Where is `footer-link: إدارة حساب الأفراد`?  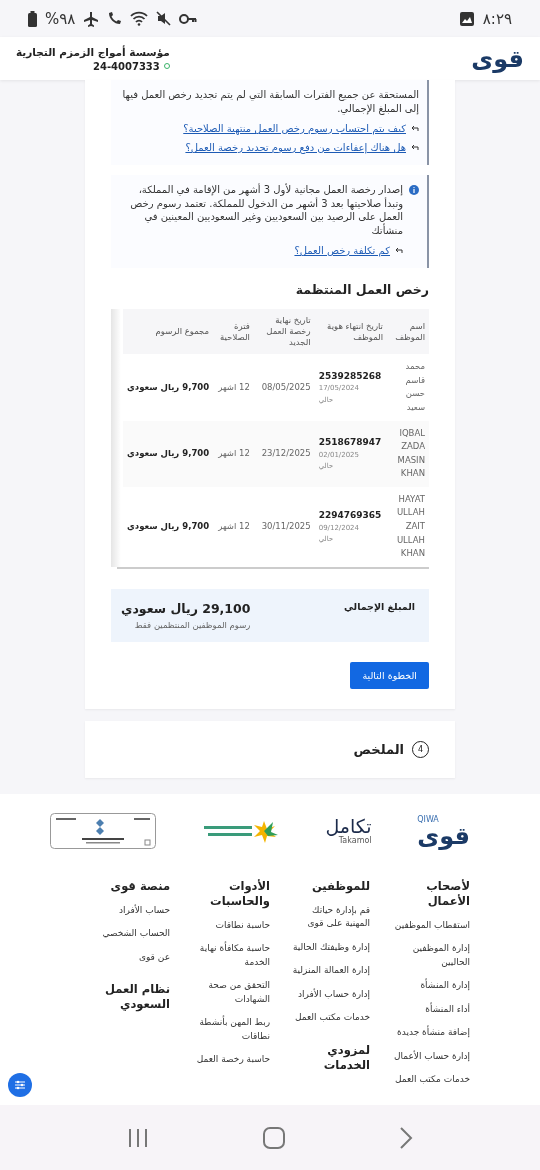
footer-link: إدارة حساب الأفراد is located at coordinates (330, 994).